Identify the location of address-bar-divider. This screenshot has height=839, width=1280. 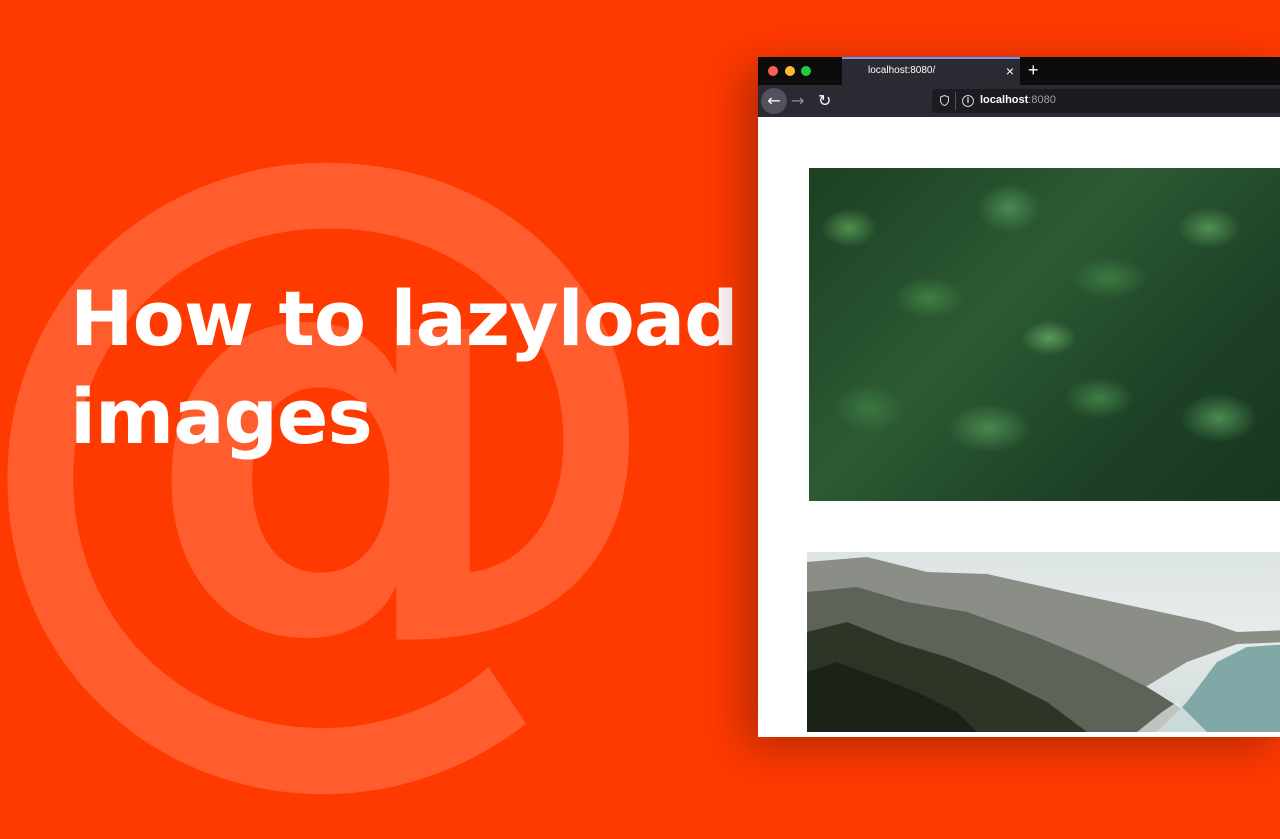
(955, 101).